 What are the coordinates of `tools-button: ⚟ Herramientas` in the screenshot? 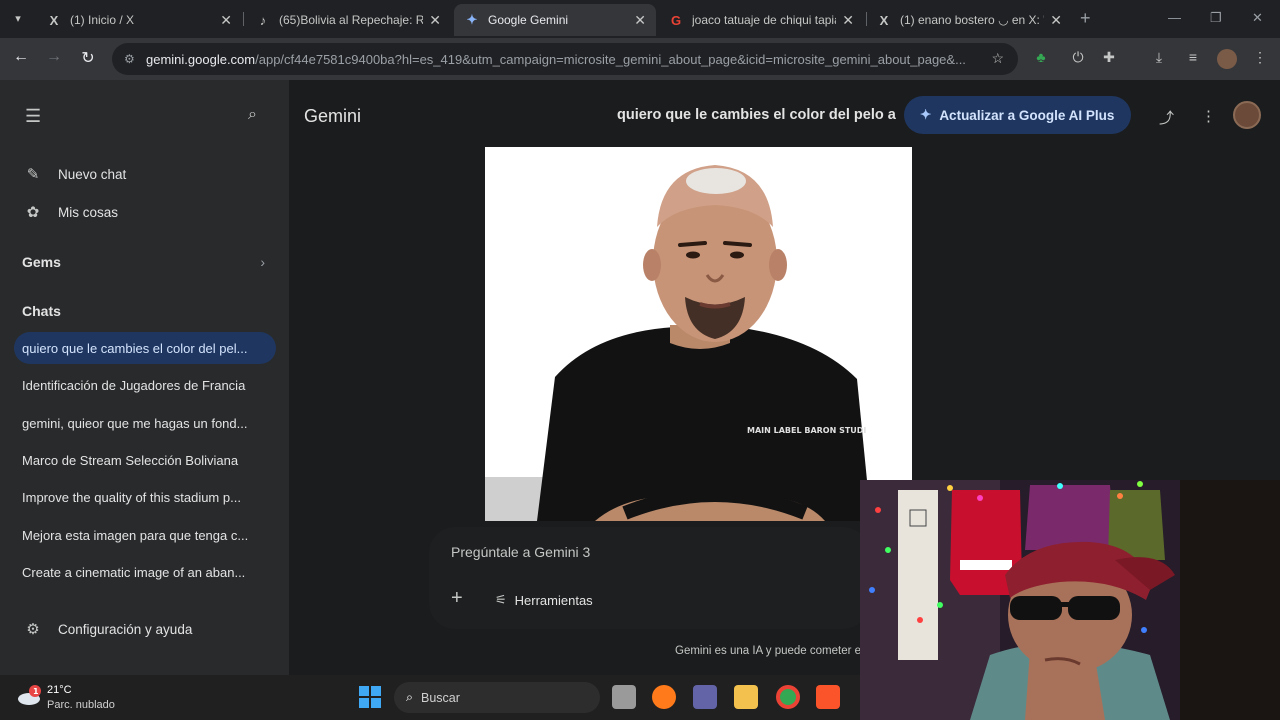 It's located at (544, 600).